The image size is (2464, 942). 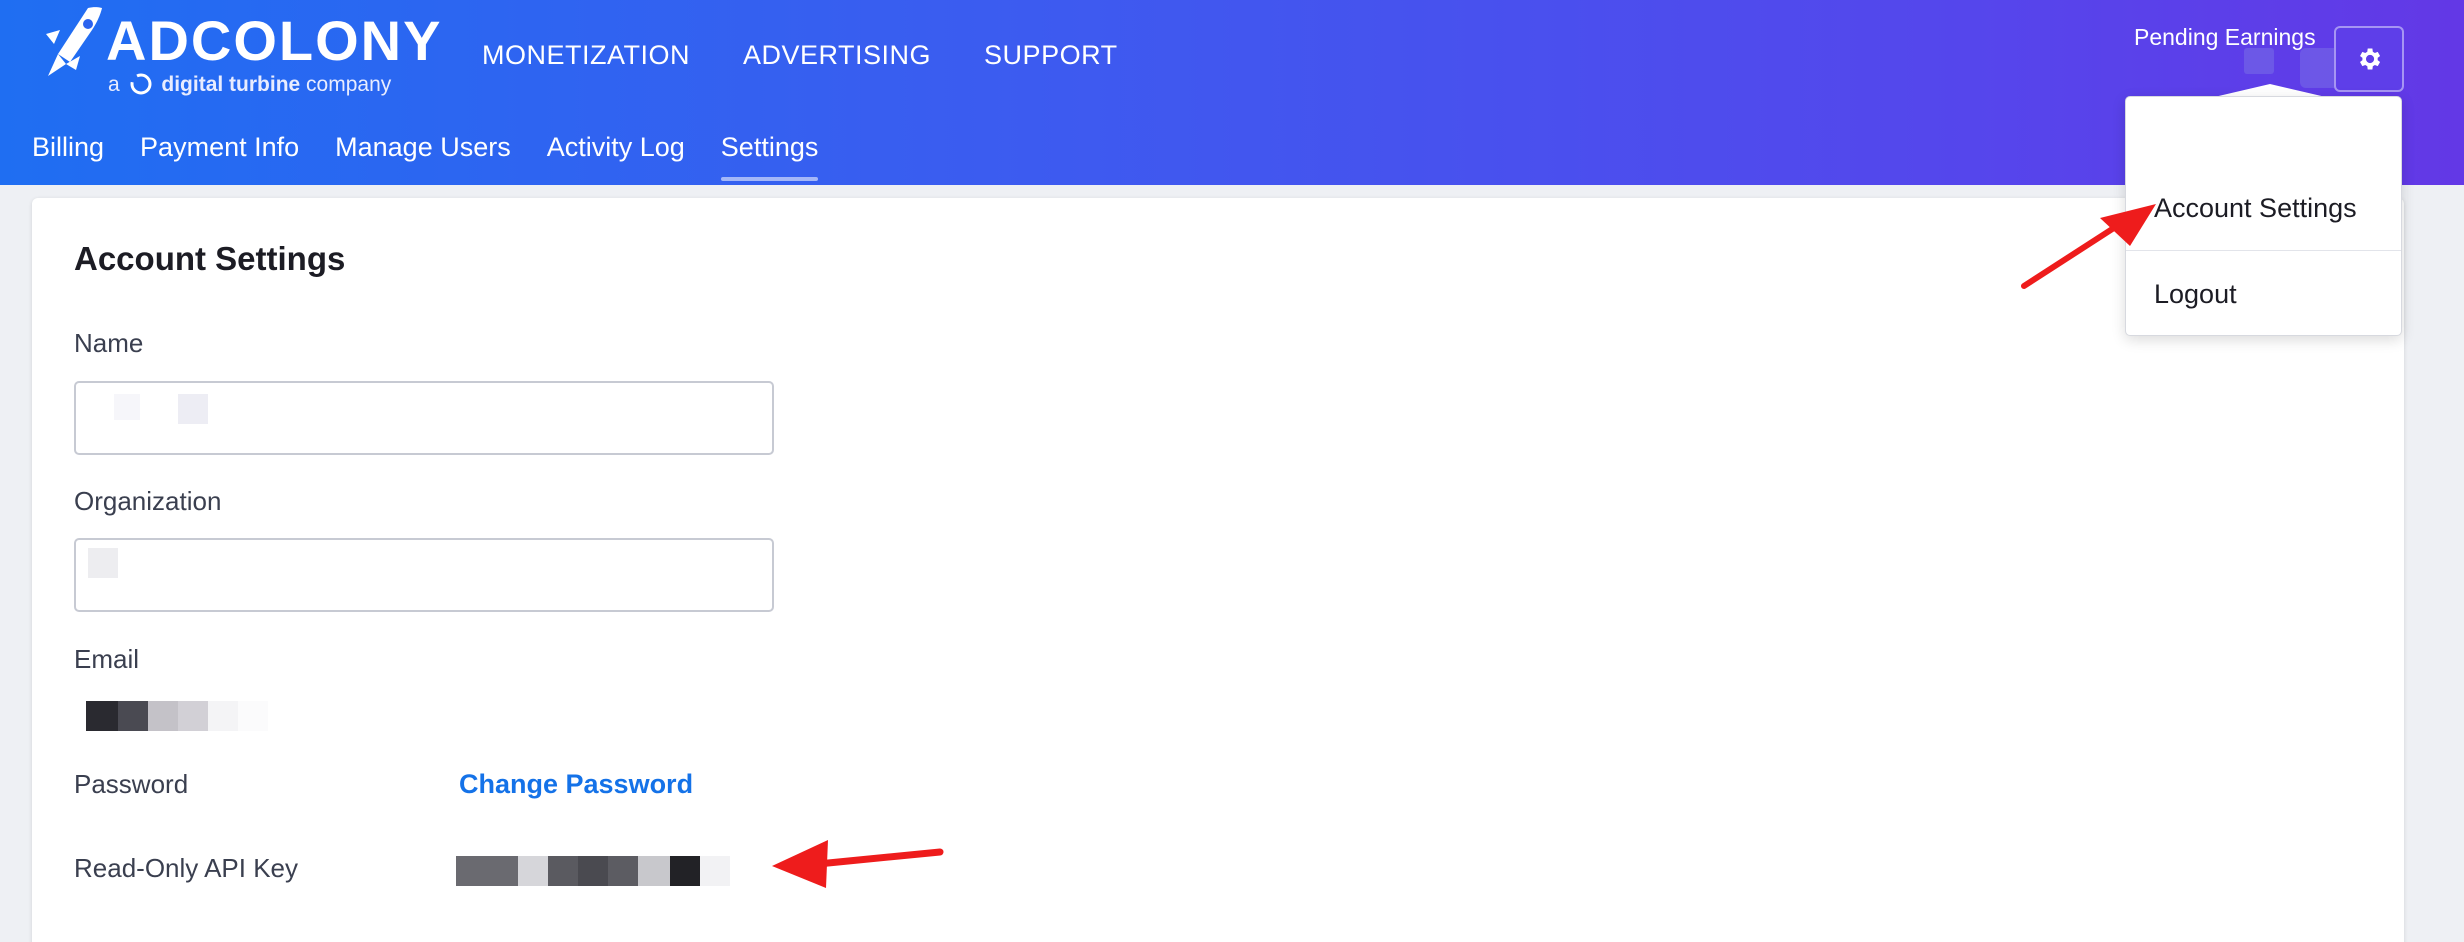 What do you see at coordinates (586, 55) in the screenshot?
I see `nav-monetization: MONETIZATION` at bounding box center [586, 55].